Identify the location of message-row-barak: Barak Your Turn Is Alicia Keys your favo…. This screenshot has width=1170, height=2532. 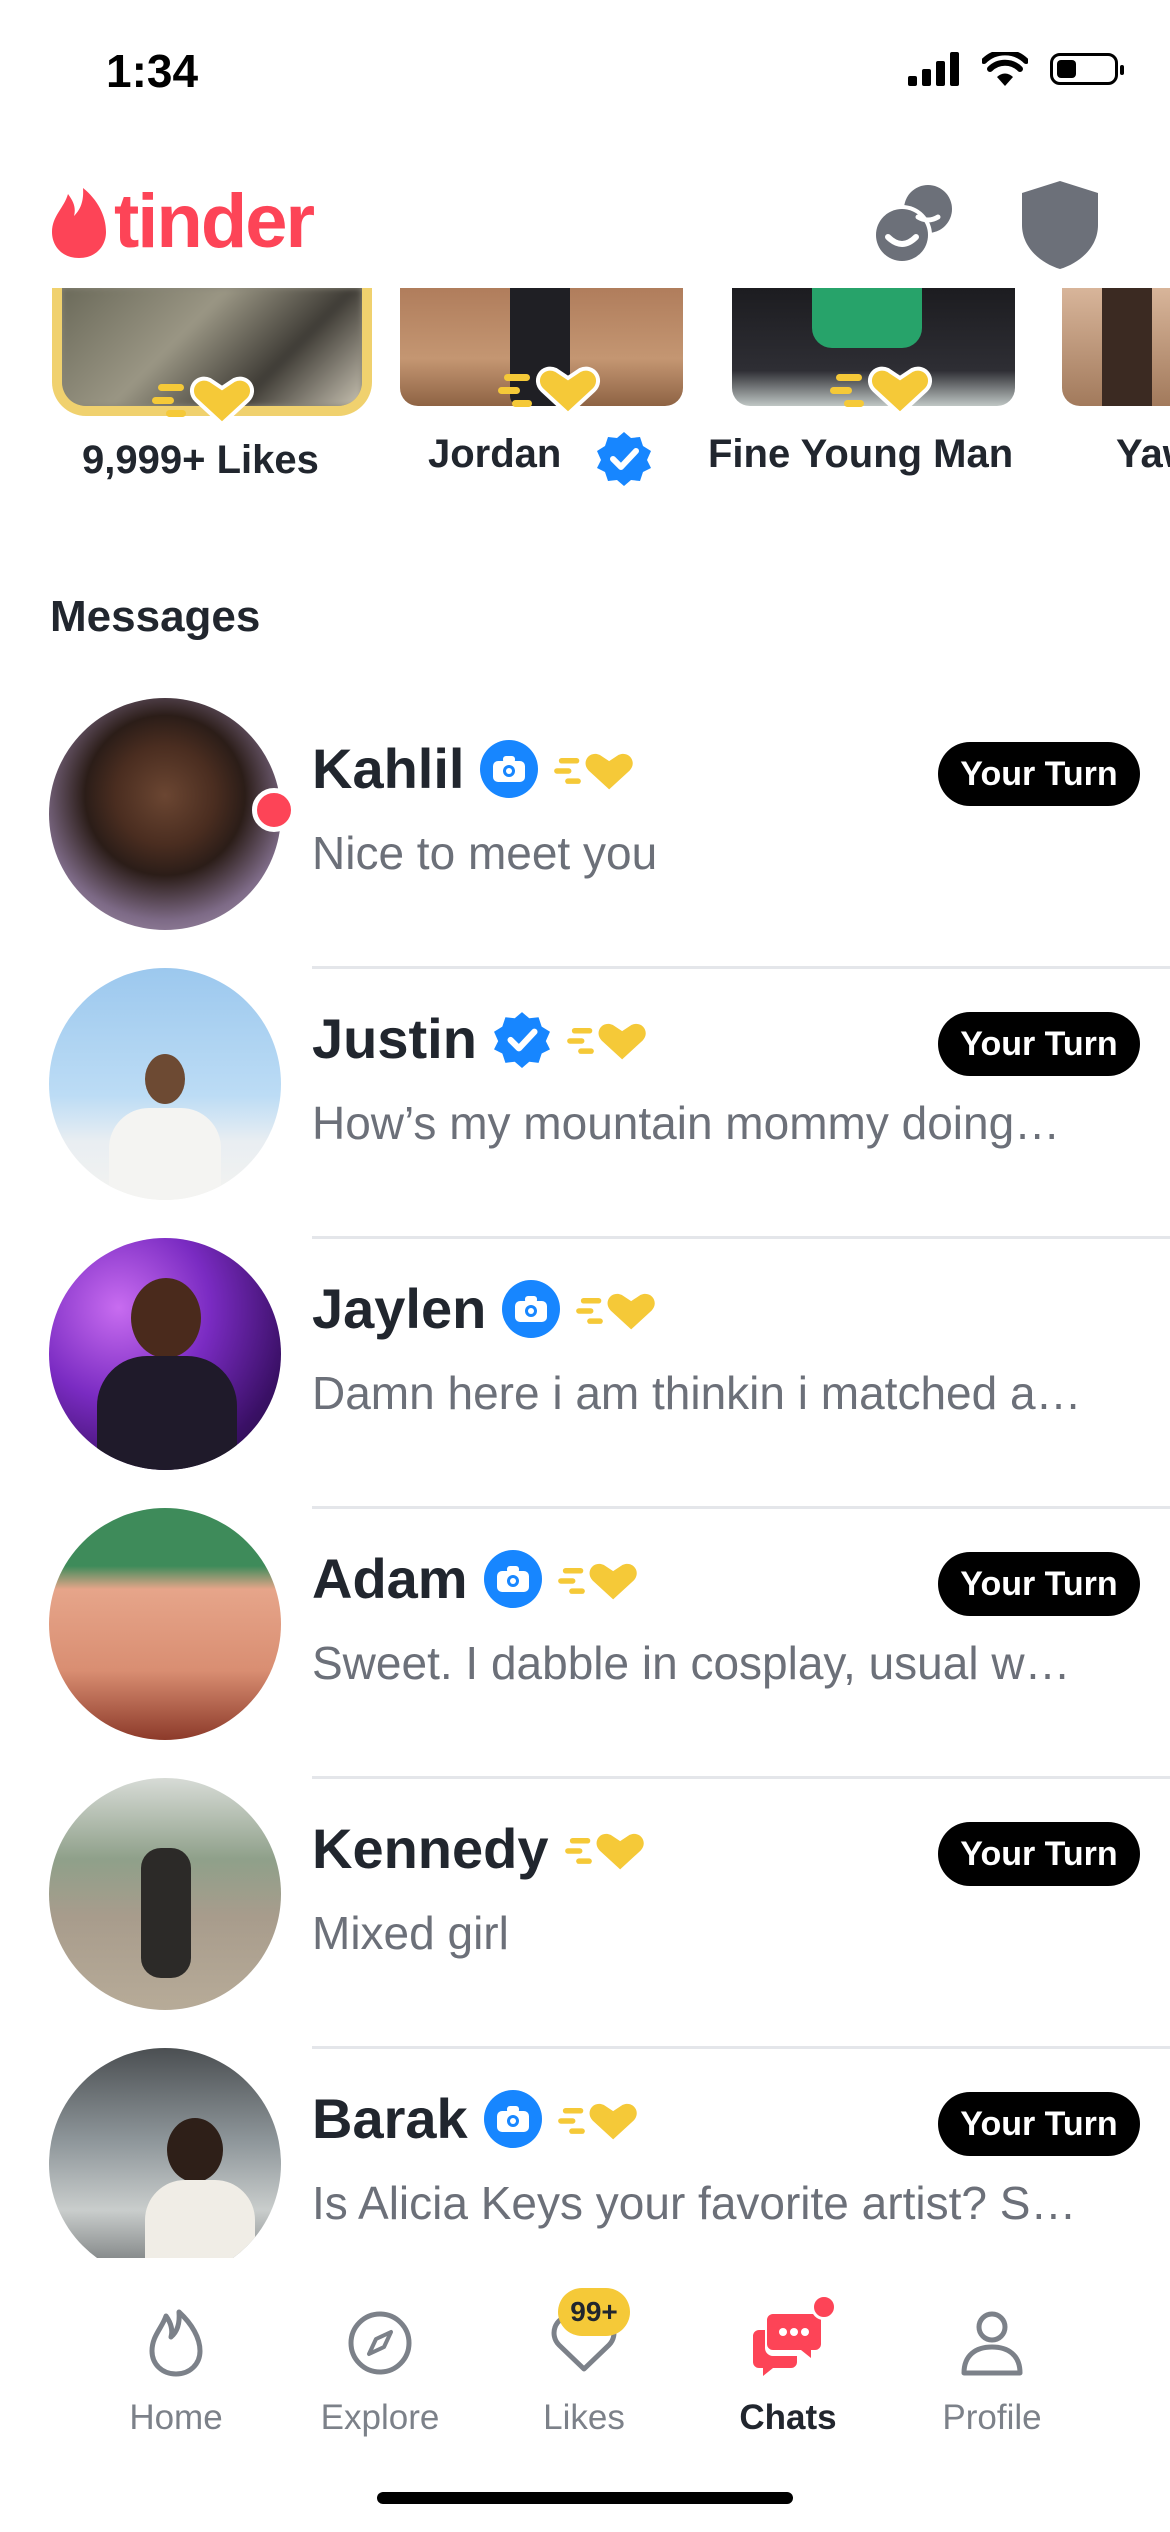
(585, 2153).